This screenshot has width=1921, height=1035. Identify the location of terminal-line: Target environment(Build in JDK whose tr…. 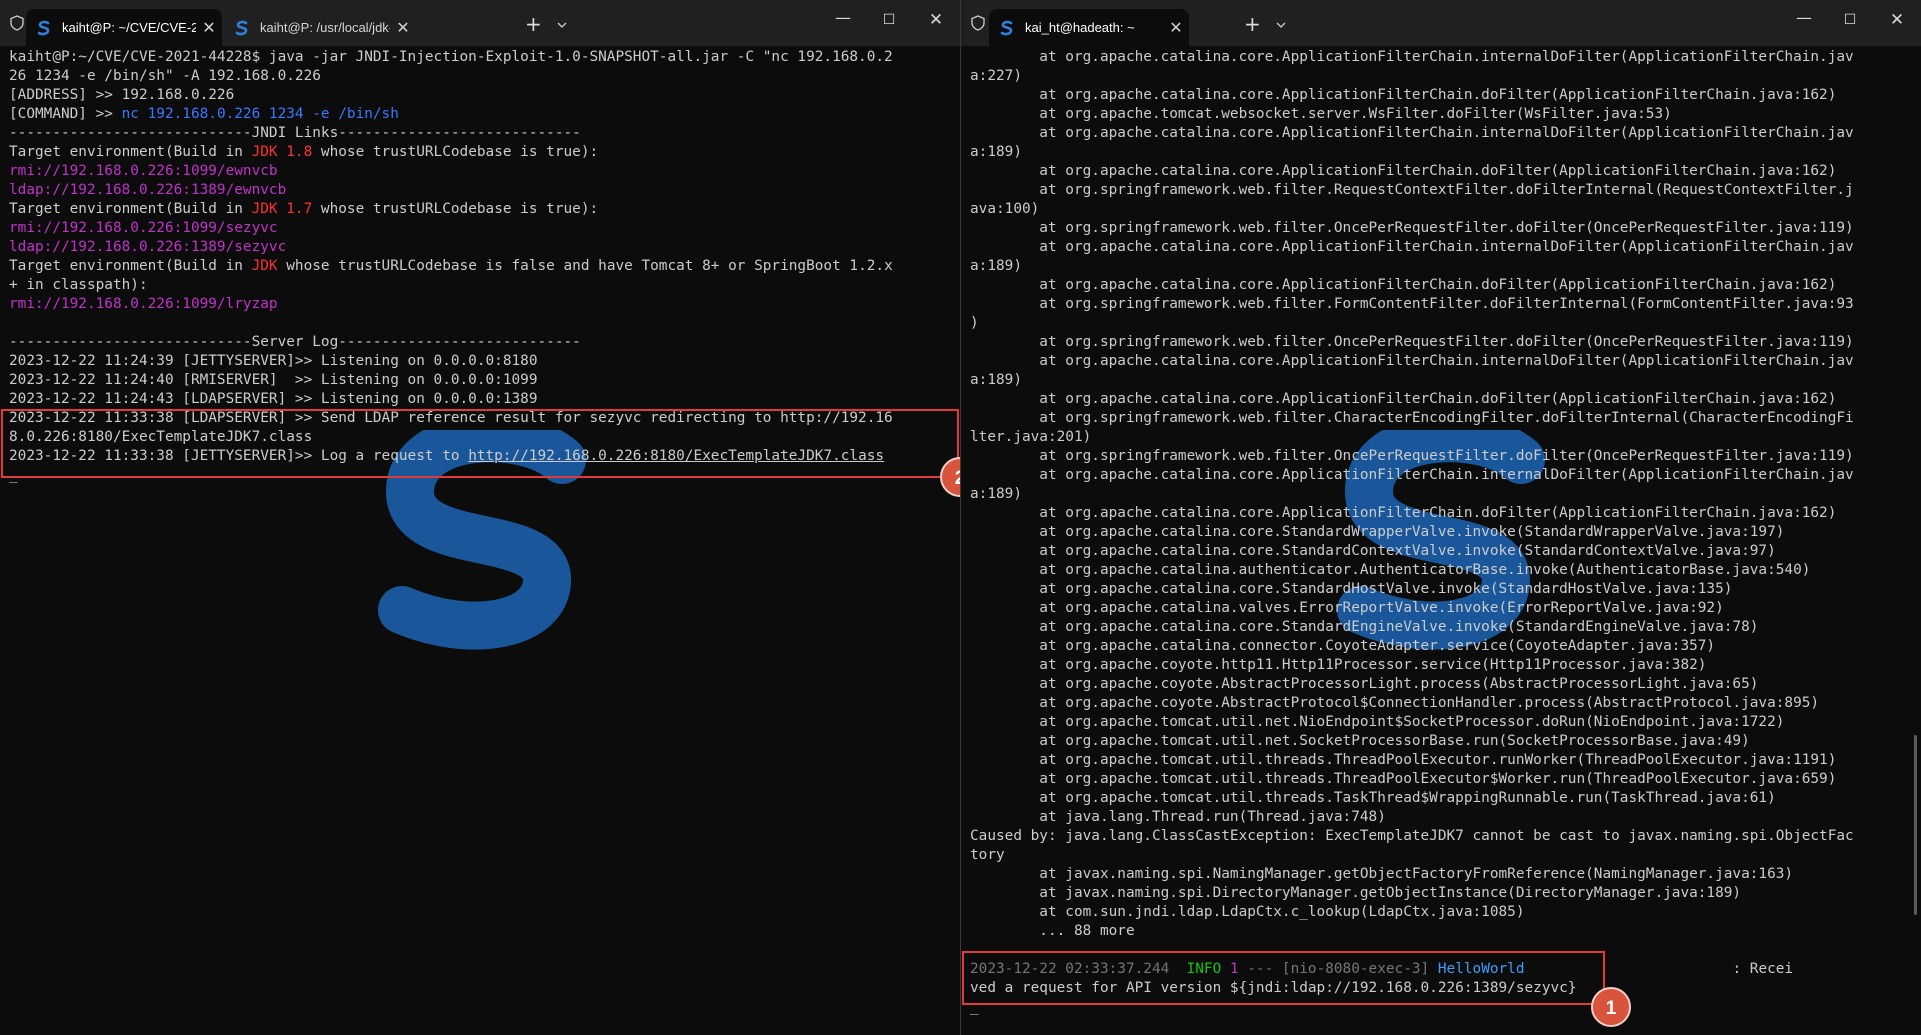
(479, 266).